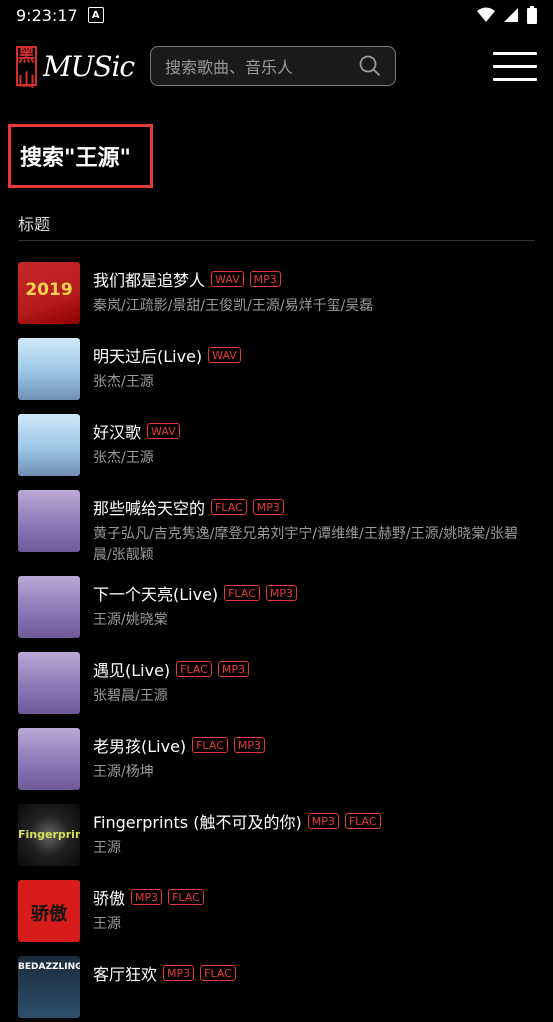  Describe the element at coordinates (314, 745) in the screenshot. I see `song-title-row: 老男孩(Live) FLAC MP3` at that location.